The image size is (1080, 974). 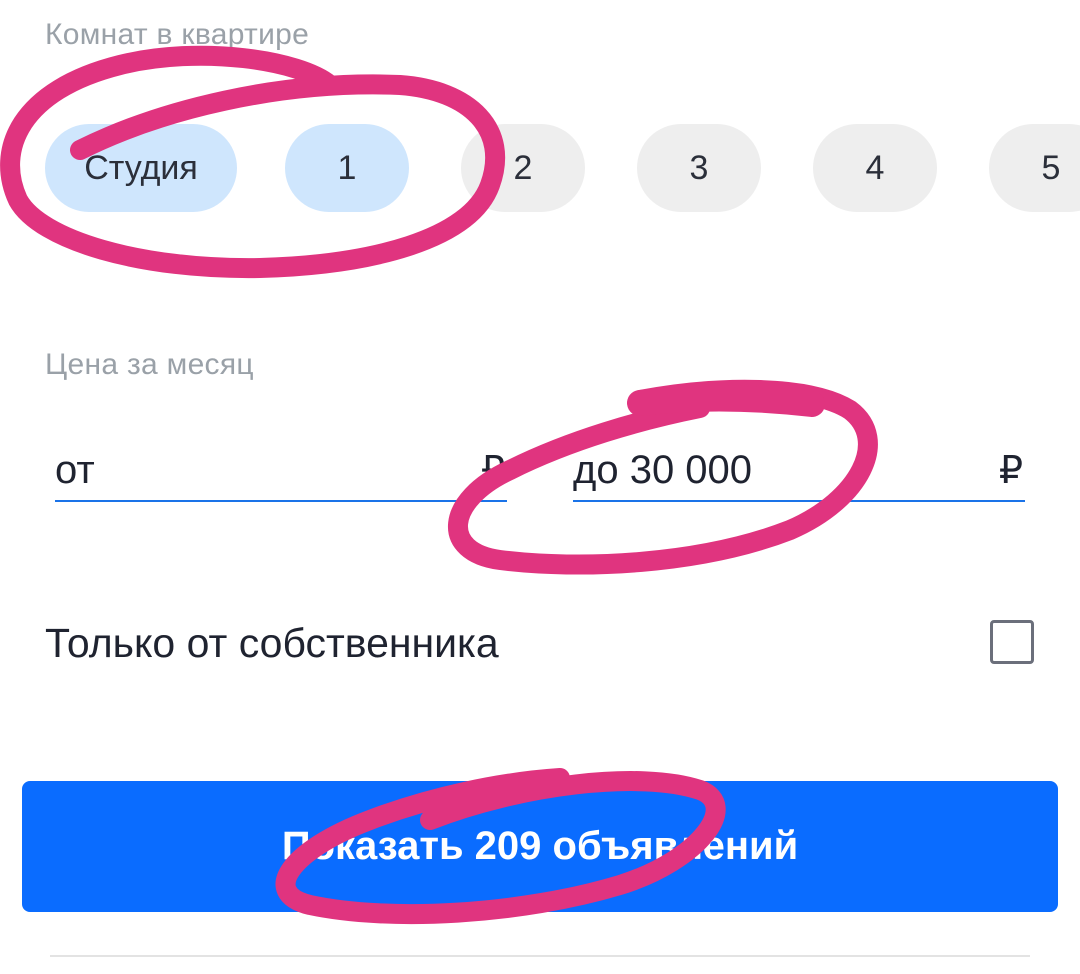 I want to click on annotation-scribble-price, so click(x=726, y=401).